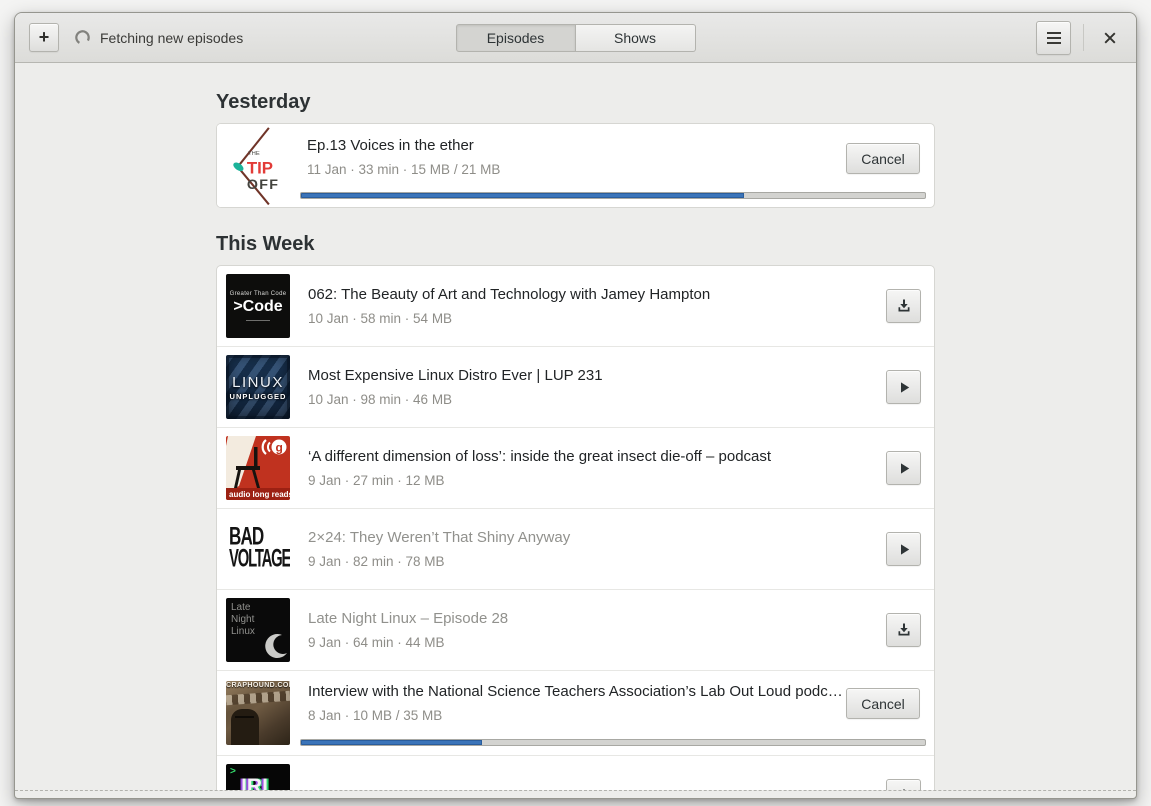  What do you see at coordinates (254, 154) in the screenshot?
I see `svg-text: THE` at bounding box center [254, 154].